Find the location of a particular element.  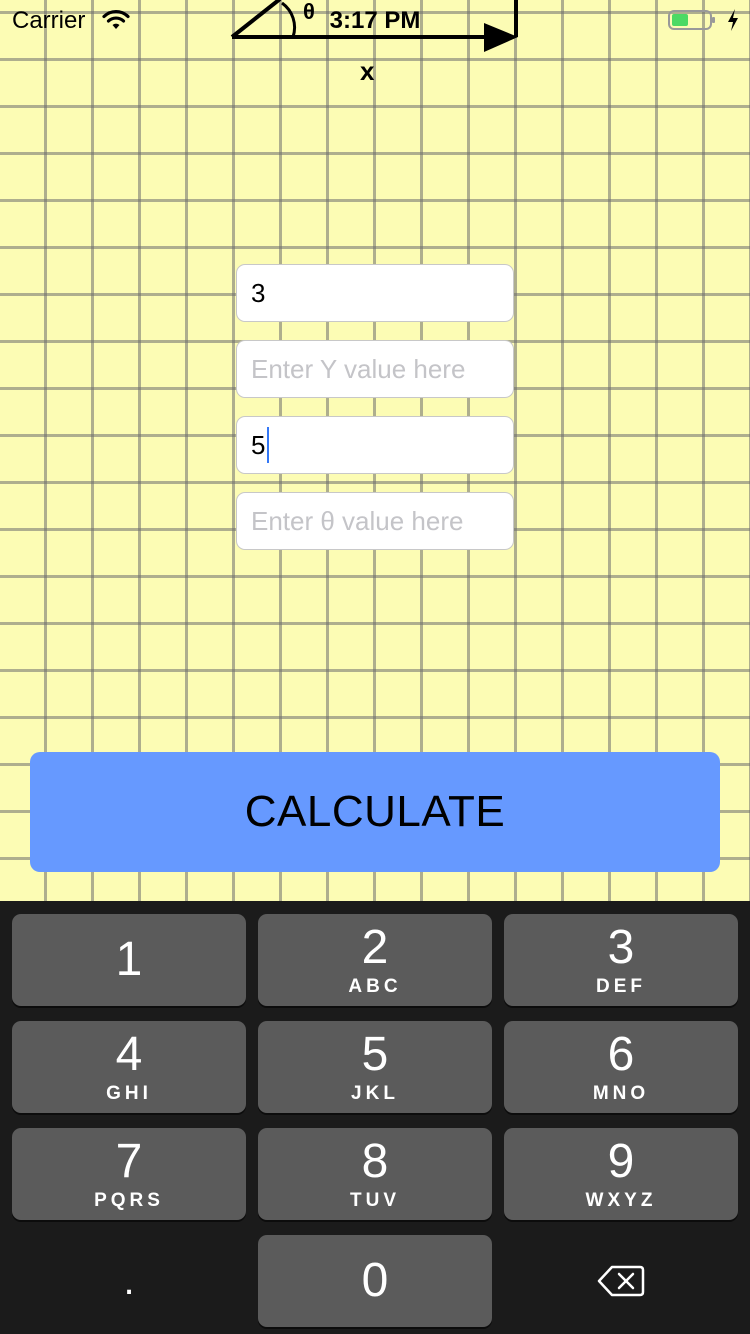

key-7: 7 PQRS is located at coordinates (129, 1174).